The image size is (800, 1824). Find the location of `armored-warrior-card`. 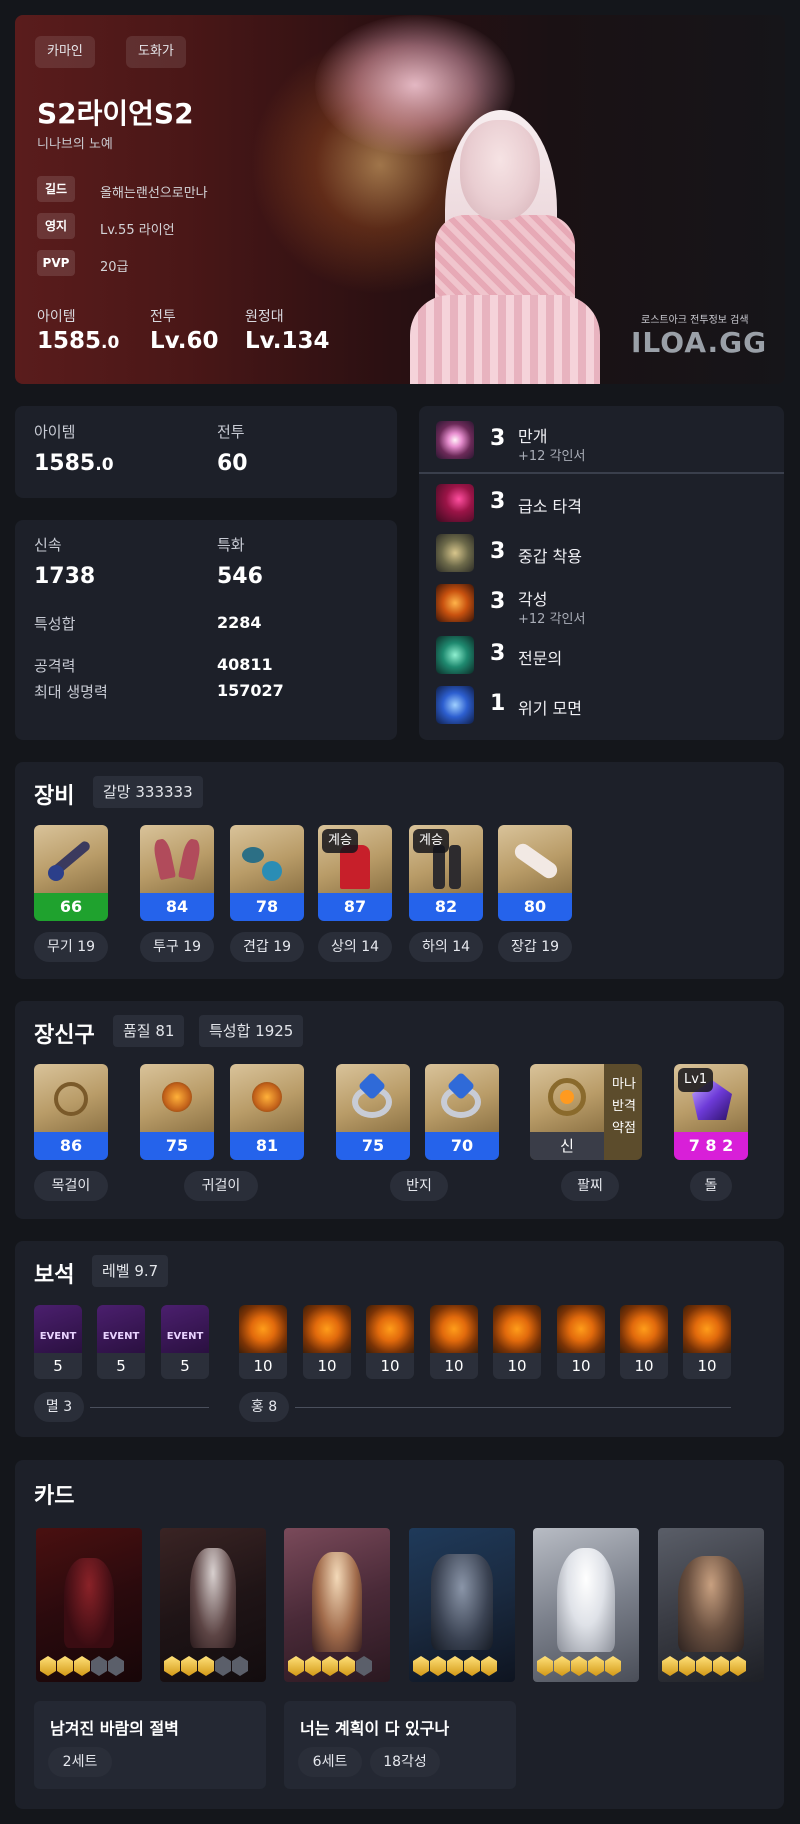

armored-warrior-card is located at coordinates (462, 1605).